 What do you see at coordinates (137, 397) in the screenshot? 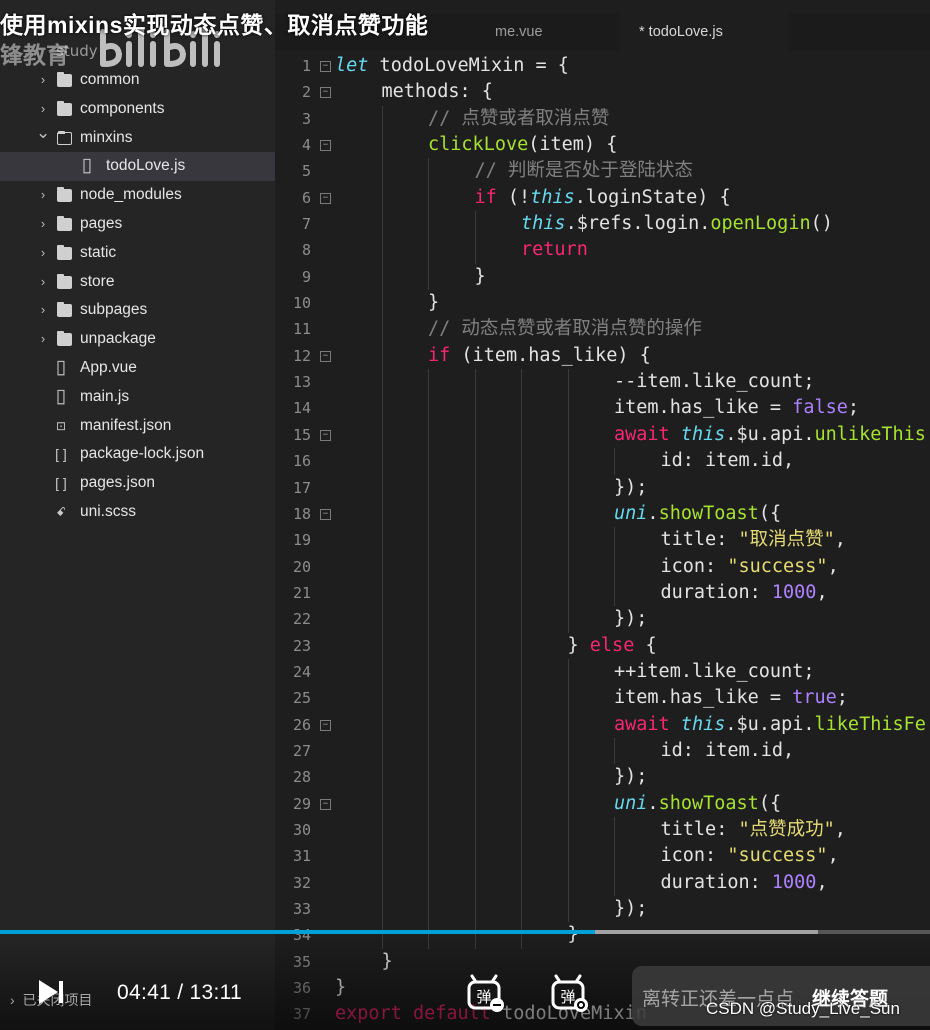
I see `tree-item-main-js: ▯ main.js` at bounding box center [137, 397].